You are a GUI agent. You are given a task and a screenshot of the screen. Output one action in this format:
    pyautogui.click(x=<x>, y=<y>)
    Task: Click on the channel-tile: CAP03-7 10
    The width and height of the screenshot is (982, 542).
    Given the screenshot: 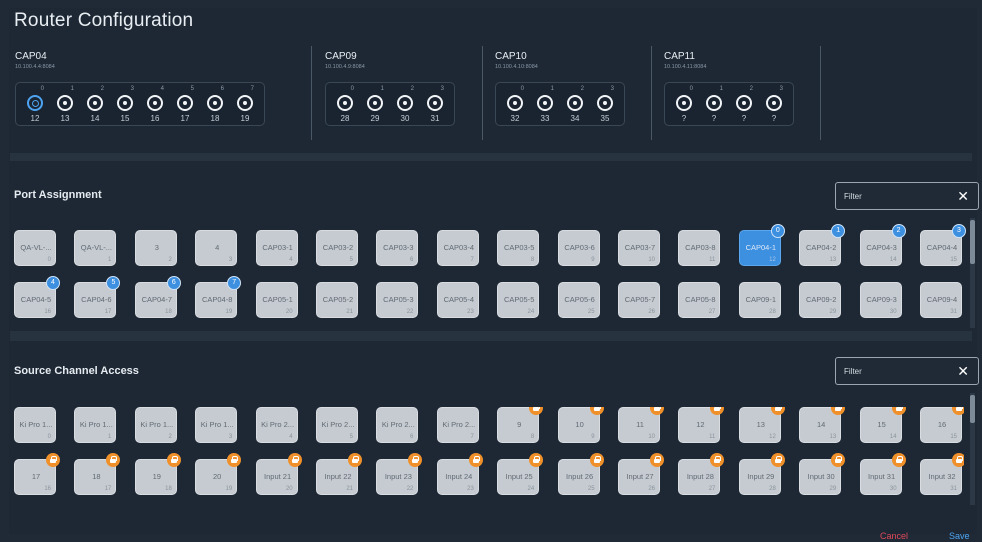 What is the action you would take?
    pyautogui.click(x=639, y=248)
    